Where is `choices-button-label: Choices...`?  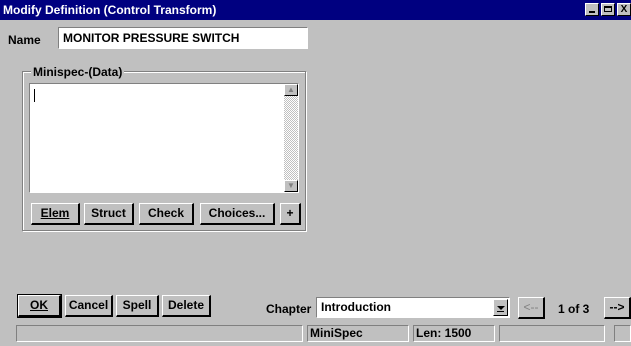 choices-button-label: Choices... is located at coordinates (237, 213).